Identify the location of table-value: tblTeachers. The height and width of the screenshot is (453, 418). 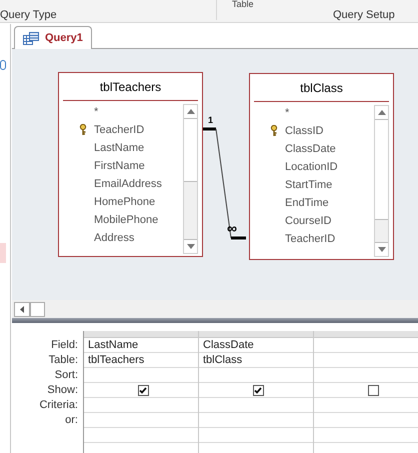
(116, 360).